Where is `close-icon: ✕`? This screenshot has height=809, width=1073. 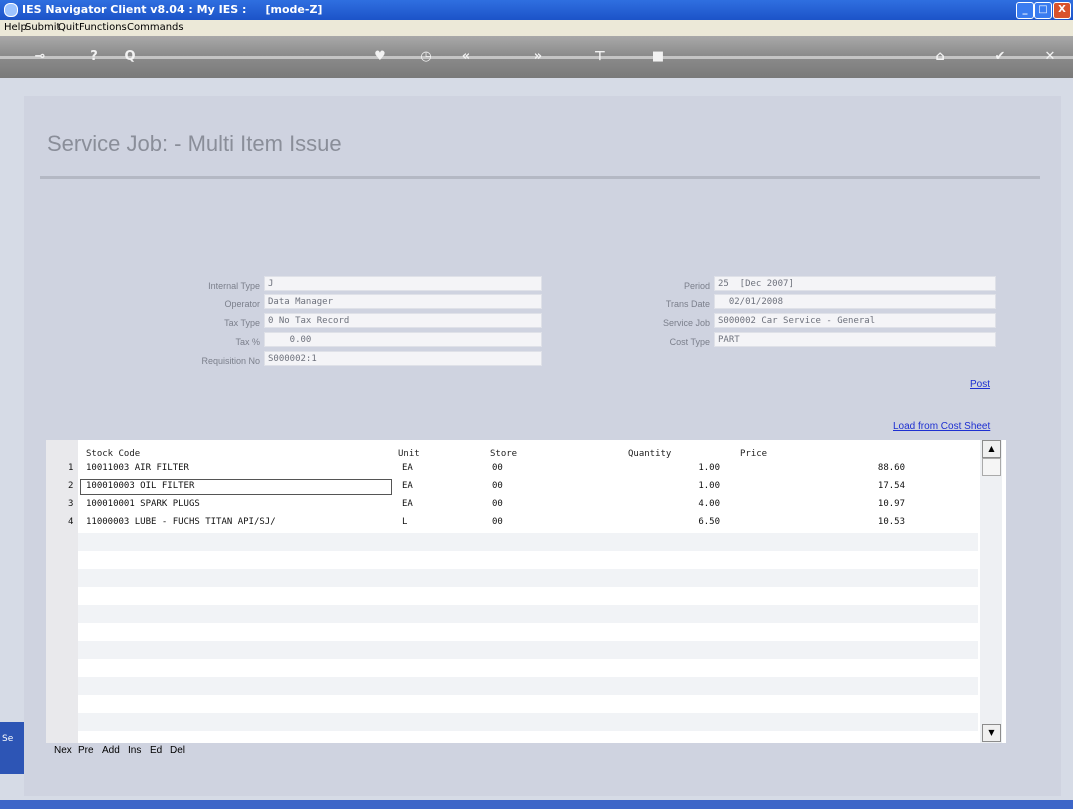
close-icon: ✕ is located at coordinates (1050, 57).